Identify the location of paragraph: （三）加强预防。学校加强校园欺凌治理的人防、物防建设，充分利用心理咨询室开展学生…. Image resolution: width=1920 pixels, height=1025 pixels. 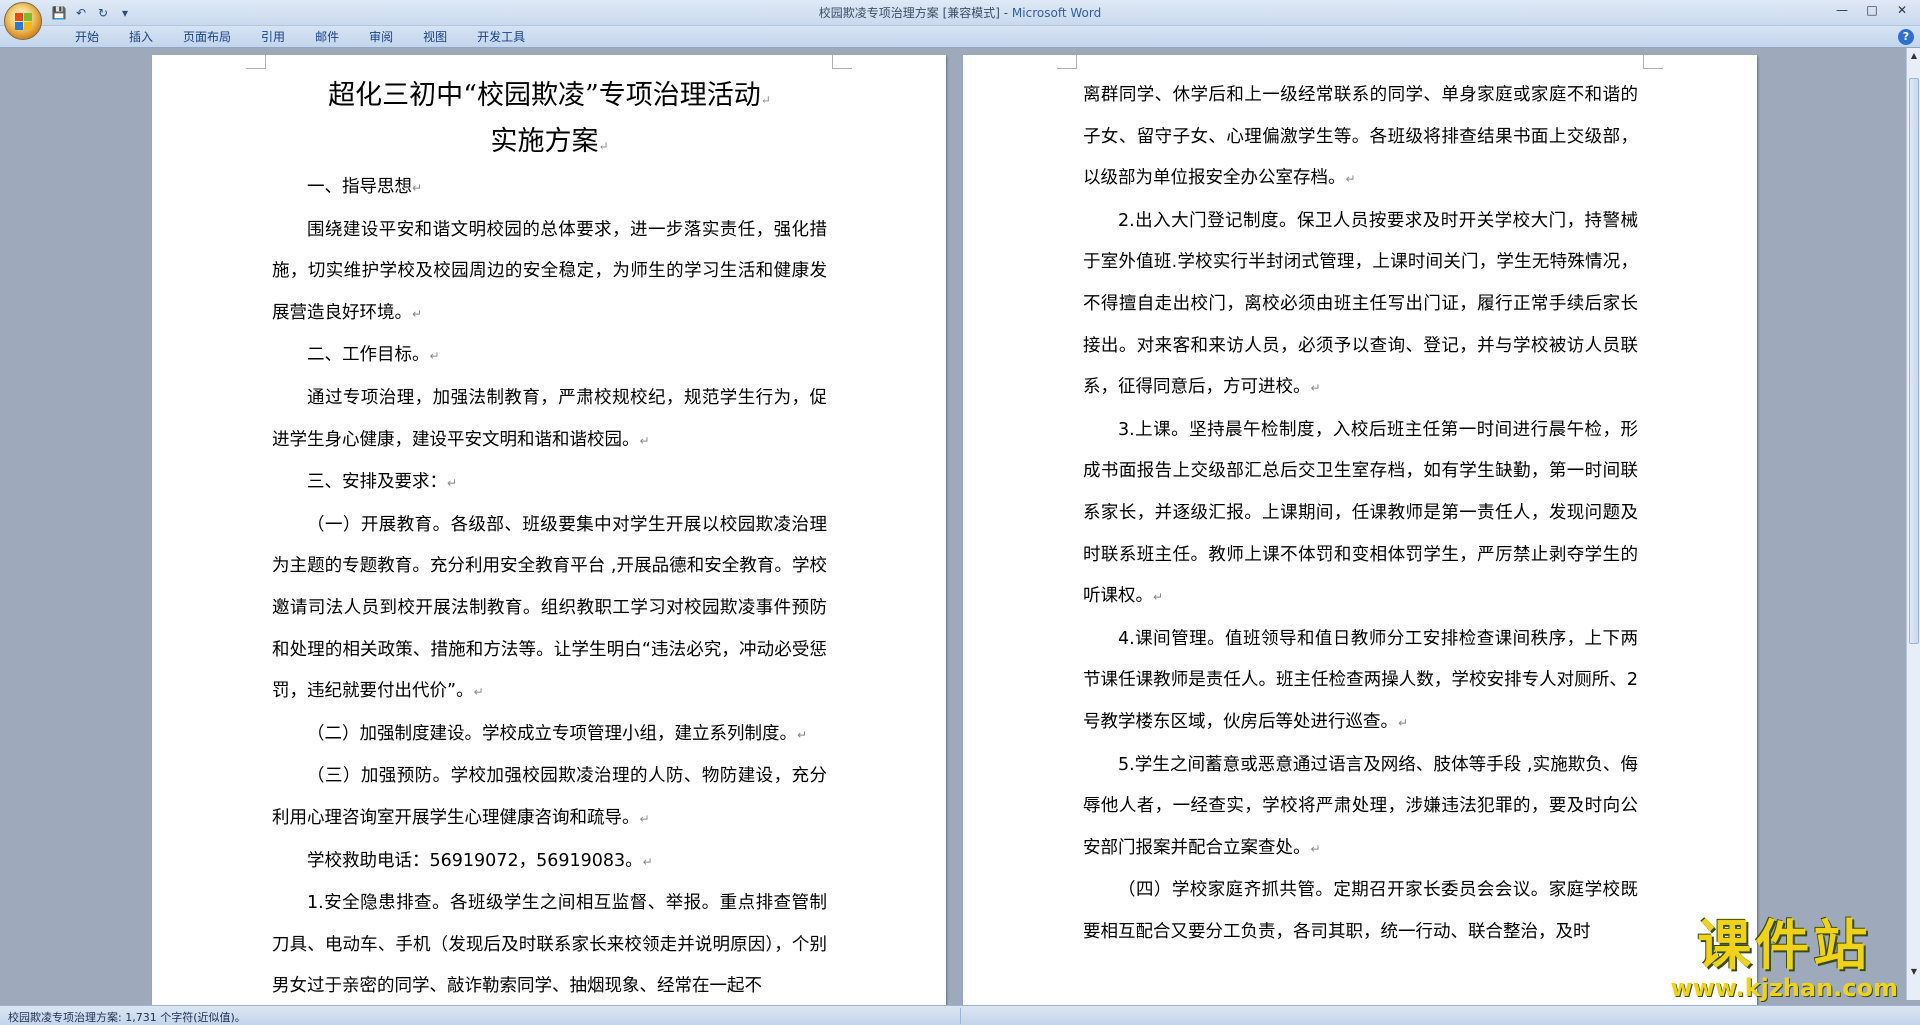
(549, 798).